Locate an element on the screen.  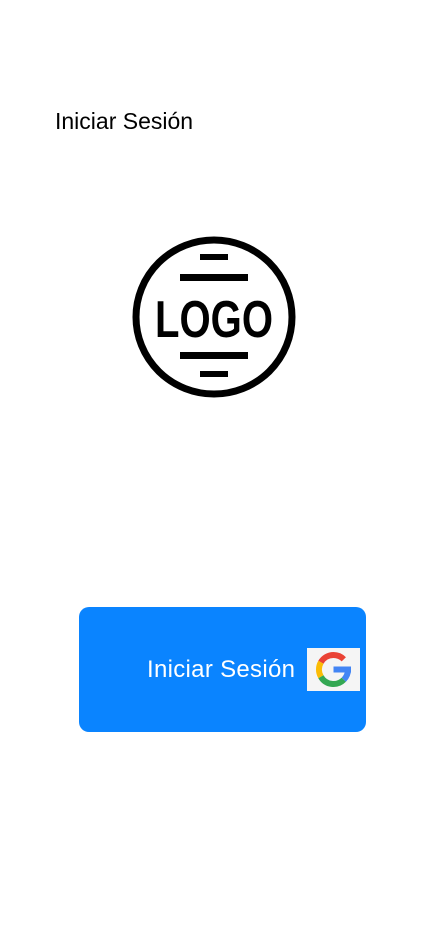
page-title: Iniciar Sesión is located at coordinates (124, 121).